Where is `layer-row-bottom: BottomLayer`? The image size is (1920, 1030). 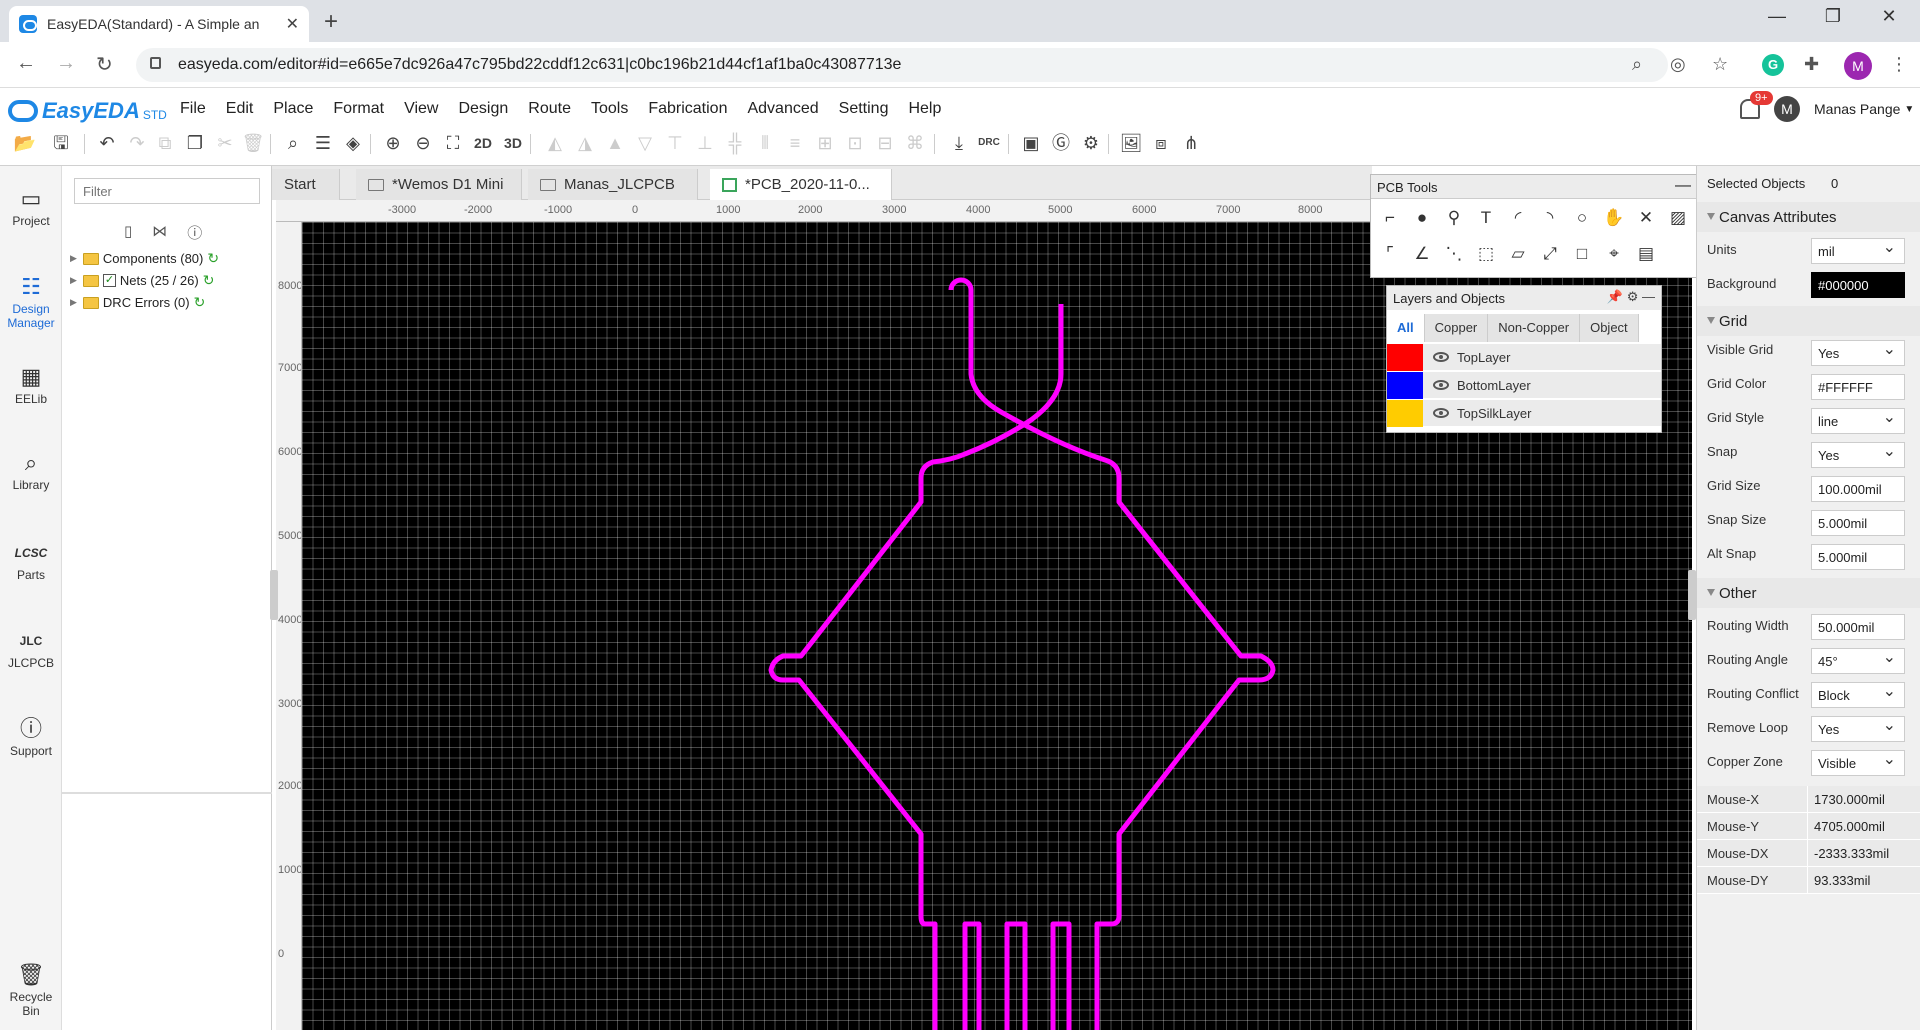 layer-row-bottom: BottomLayer is located at coordinates (1524, 385).